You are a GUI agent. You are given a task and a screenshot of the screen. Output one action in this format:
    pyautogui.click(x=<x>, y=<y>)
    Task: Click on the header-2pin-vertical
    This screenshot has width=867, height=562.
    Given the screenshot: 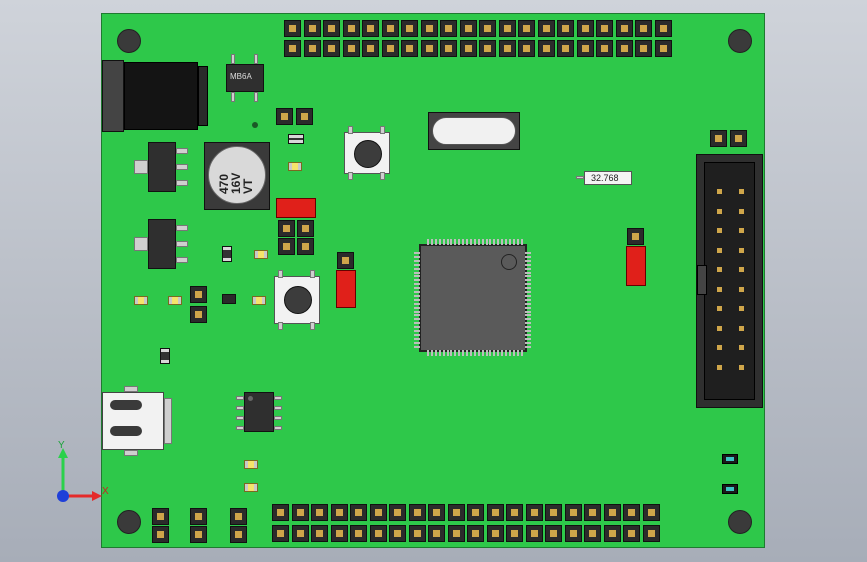 What is the action you would take?
    pyautogui.click(x=200, y=306)
    